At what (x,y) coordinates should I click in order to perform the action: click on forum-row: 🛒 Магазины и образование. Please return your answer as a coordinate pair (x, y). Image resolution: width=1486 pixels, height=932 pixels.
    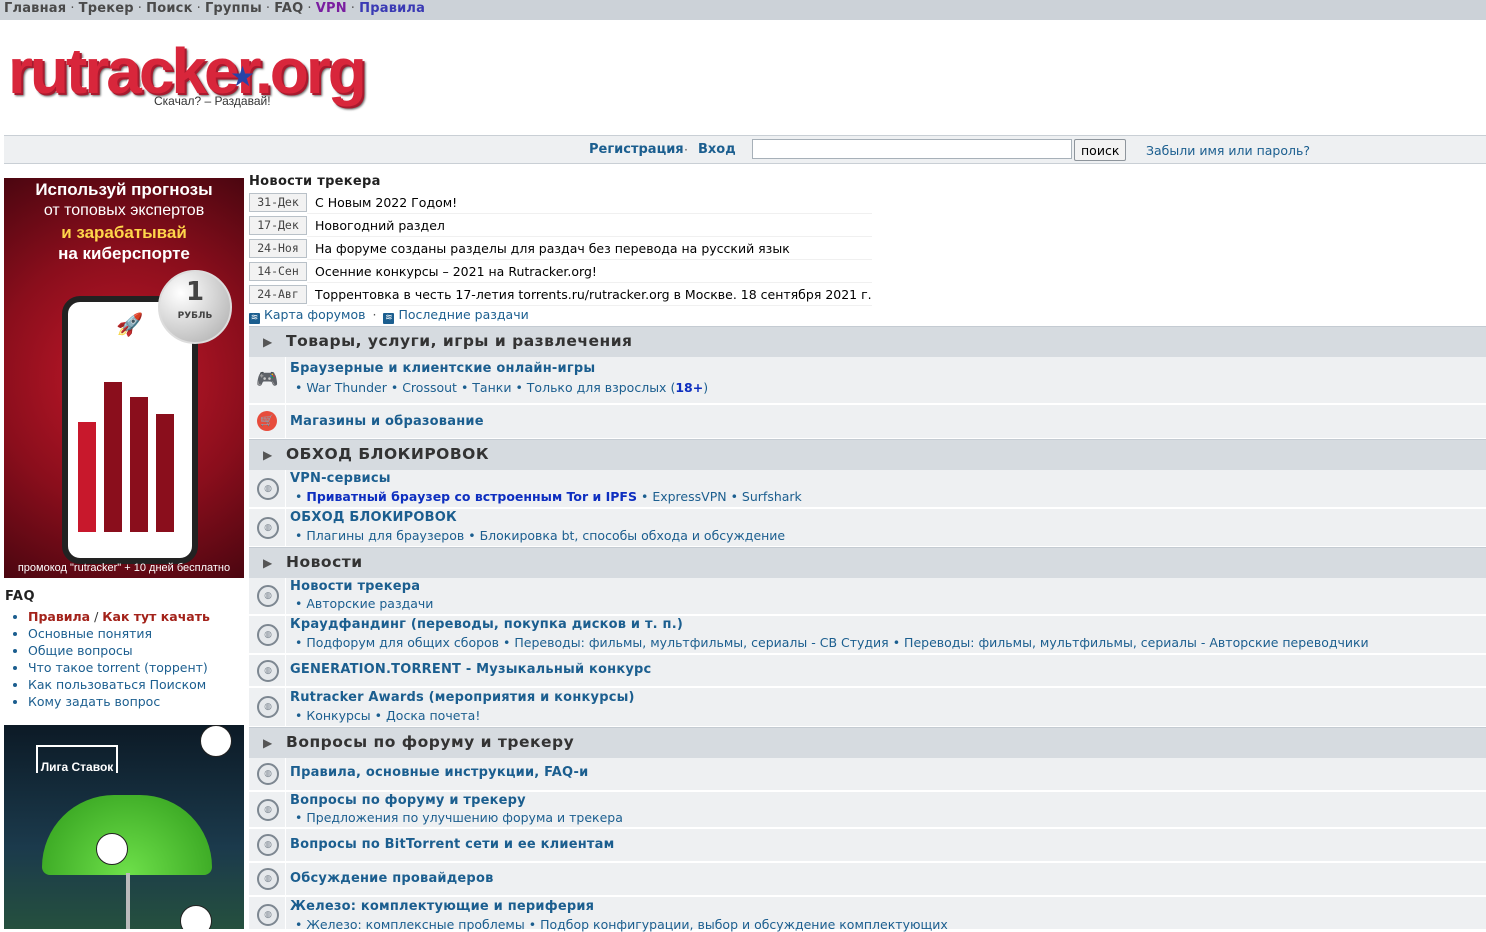
    Looking at the image, I should click on (867, 422).